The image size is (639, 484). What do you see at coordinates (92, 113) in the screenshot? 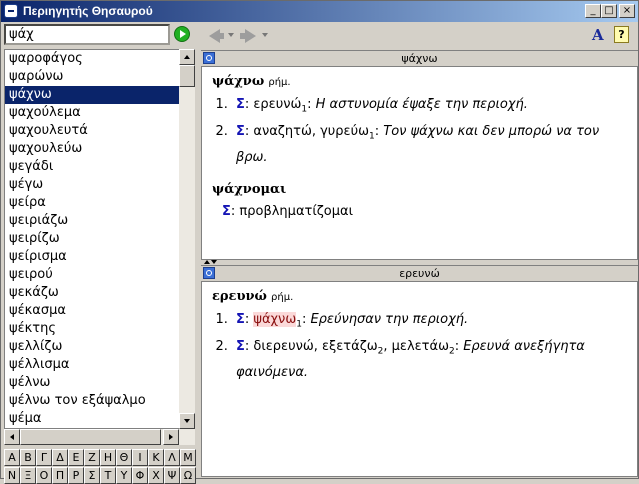
I see `list-item: ψαχούλεμα` at bounding box center [92, 113].